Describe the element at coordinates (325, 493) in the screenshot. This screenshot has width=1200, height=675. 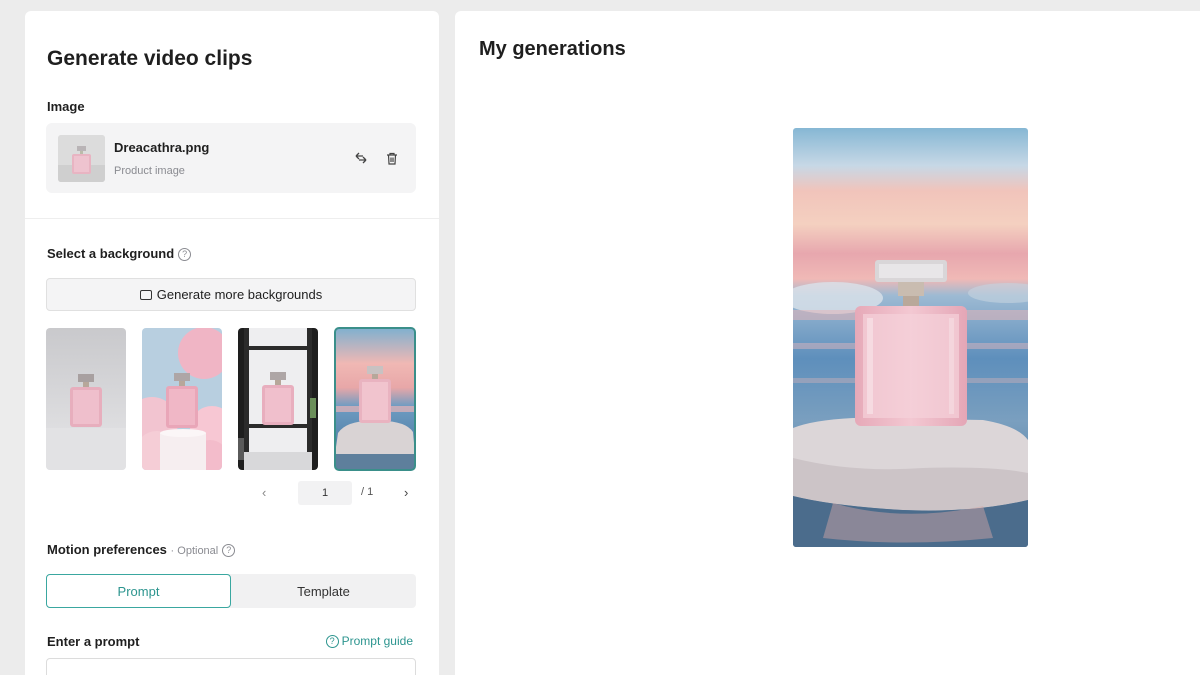
I see `page-number-input` at that location.